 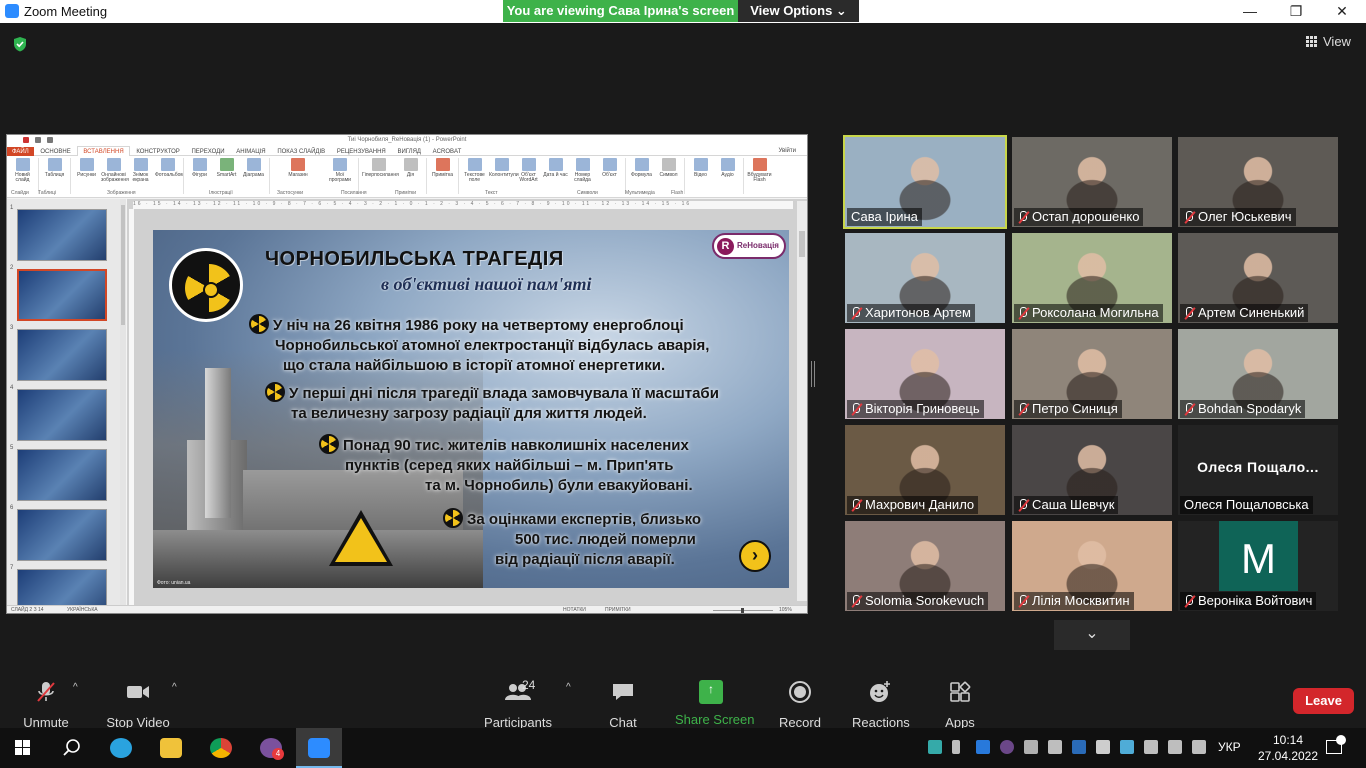 I want to click on video-tile-avatar: M Вероніка Войтович, so click(x=1258, y=566).